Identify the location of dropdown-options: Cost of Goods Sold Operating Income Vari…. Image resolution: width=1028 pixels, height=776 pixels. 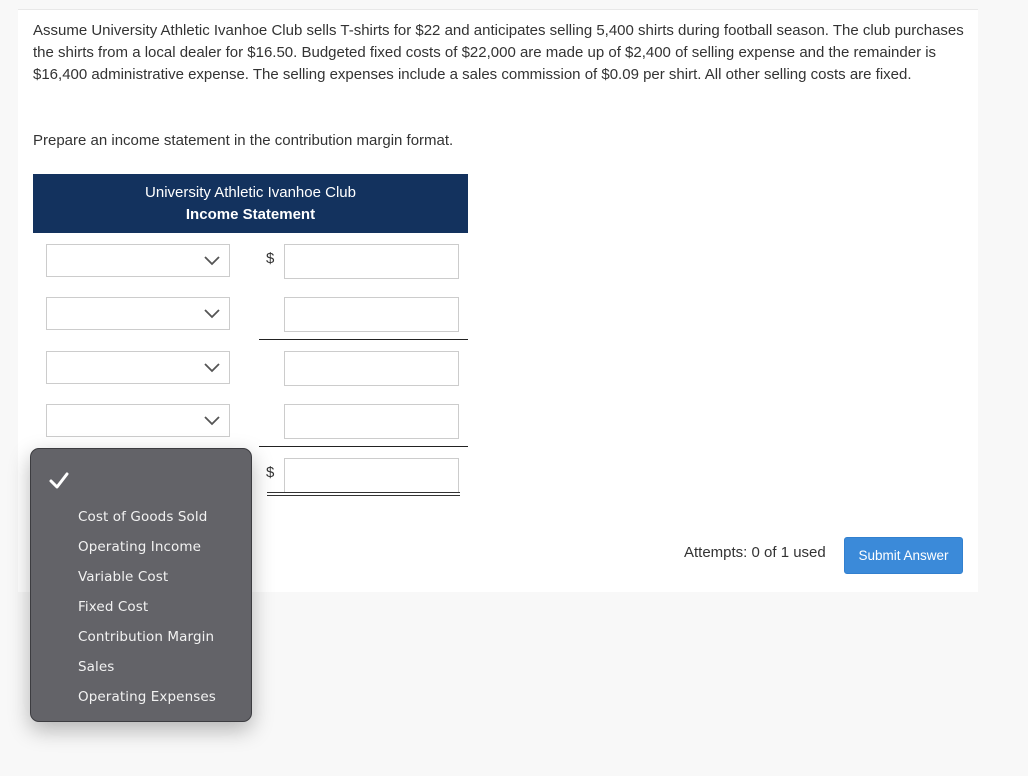
(147, 612).